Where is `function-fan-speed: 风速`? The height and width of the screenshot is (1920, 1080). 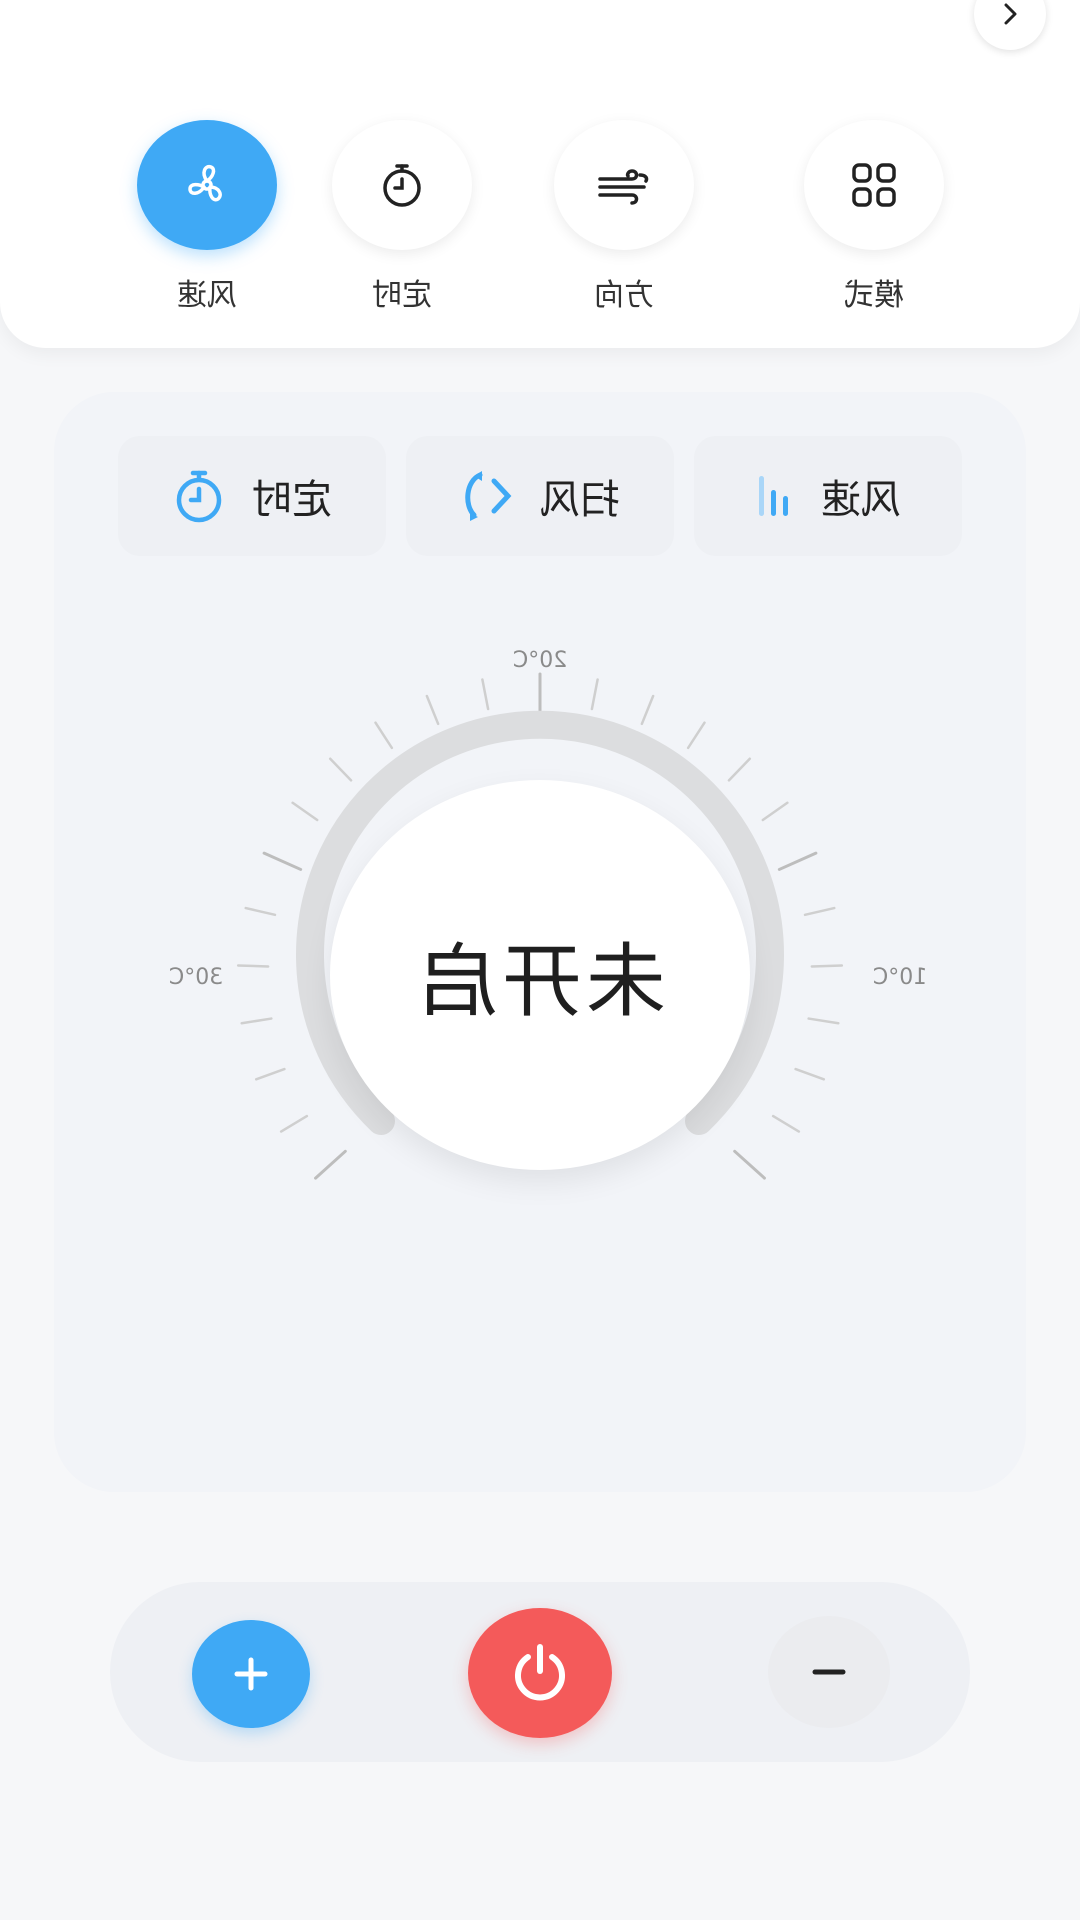 function-fan-speed: 风速 is located at coordinates (207, 218).